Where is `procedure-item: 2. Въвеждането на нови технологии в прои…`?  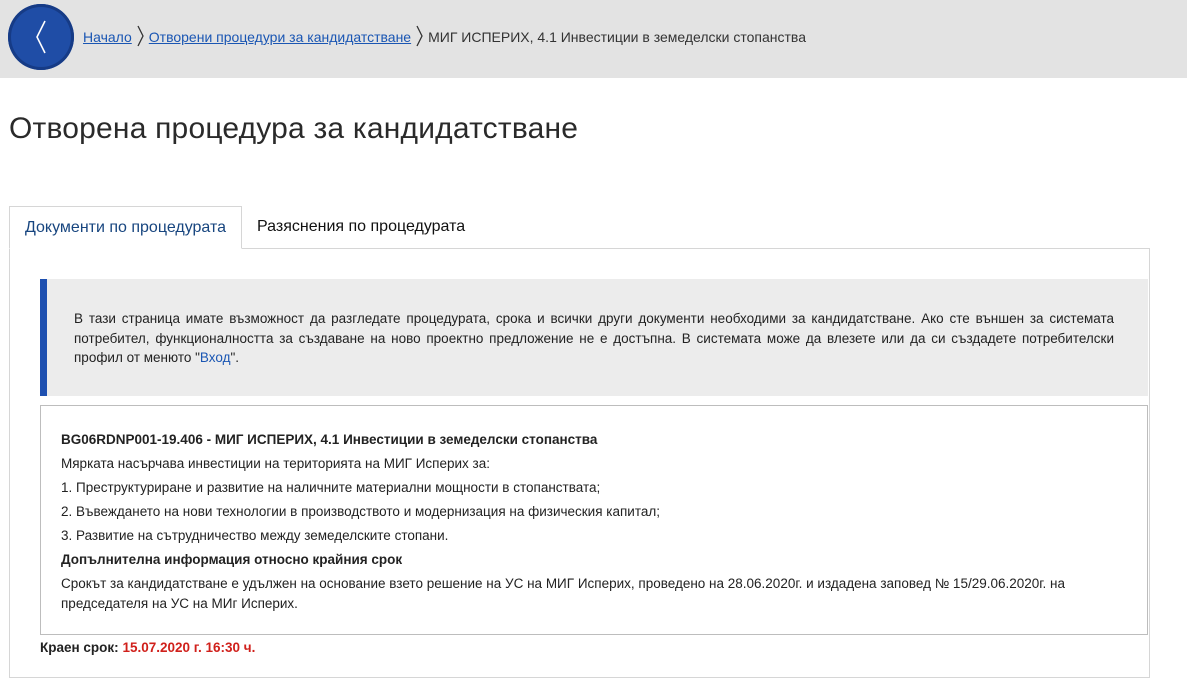
procedure-item: 2. Въвеждането на нови технологии в прои… is located at coordinates (361, 511).